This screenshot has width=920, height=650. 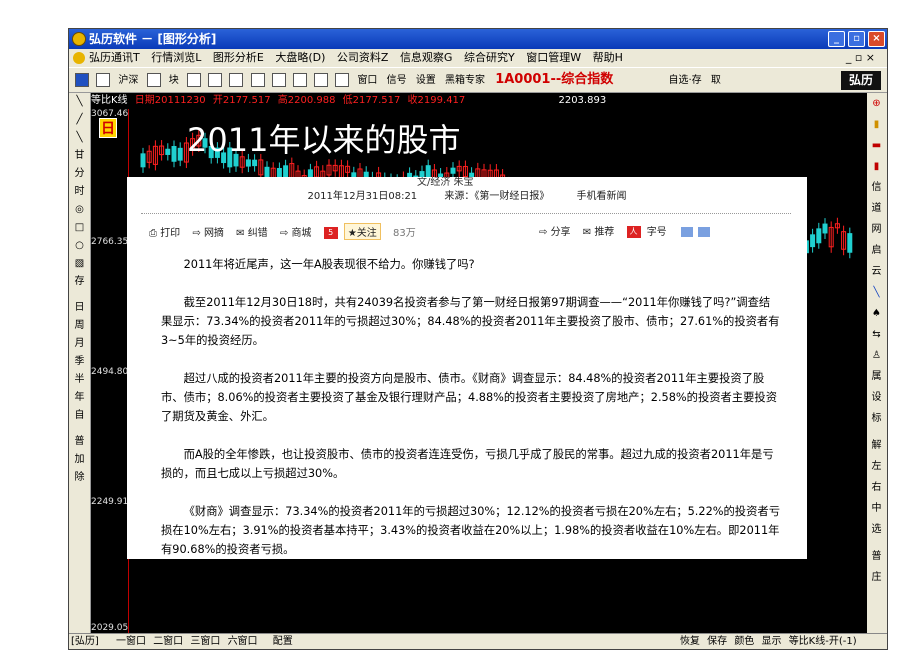 What do you see at coordinates (876, 313) in the screenshot?
I see `binoculars-icon: ♠` at bounding box center [876, 313].